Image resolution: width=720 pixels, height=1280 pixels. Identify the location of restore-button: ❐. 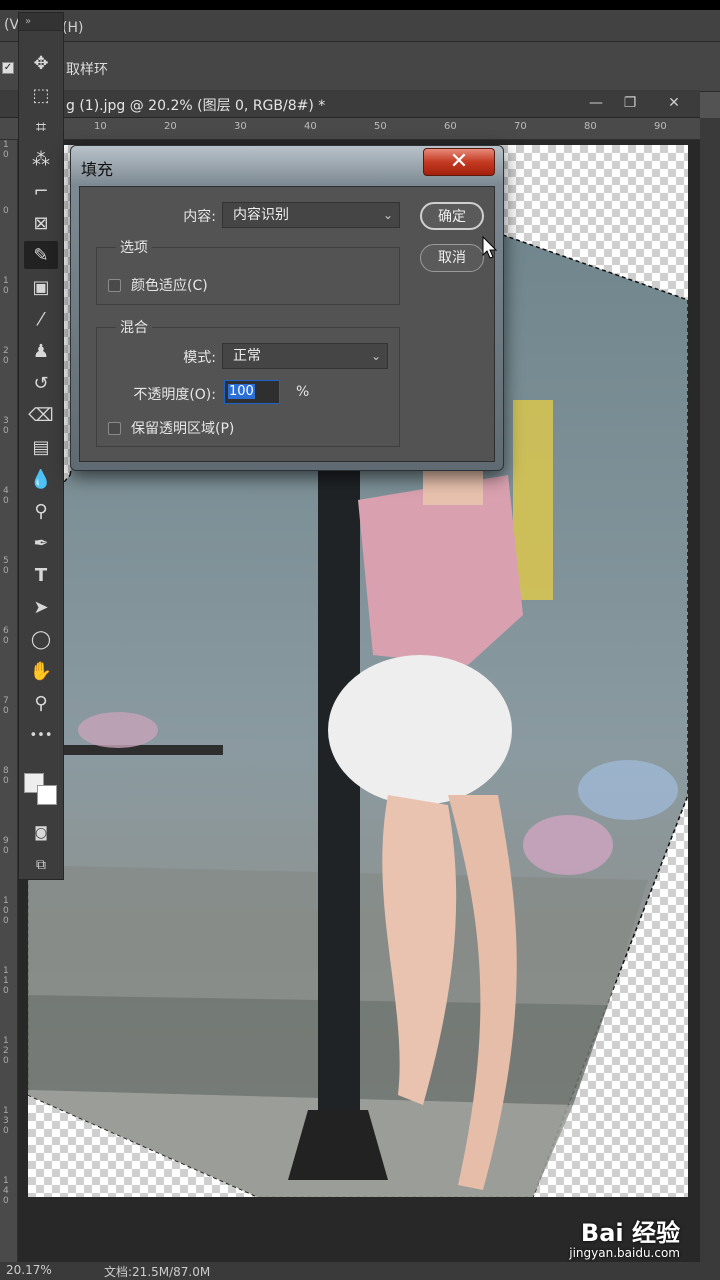
(630, 103).